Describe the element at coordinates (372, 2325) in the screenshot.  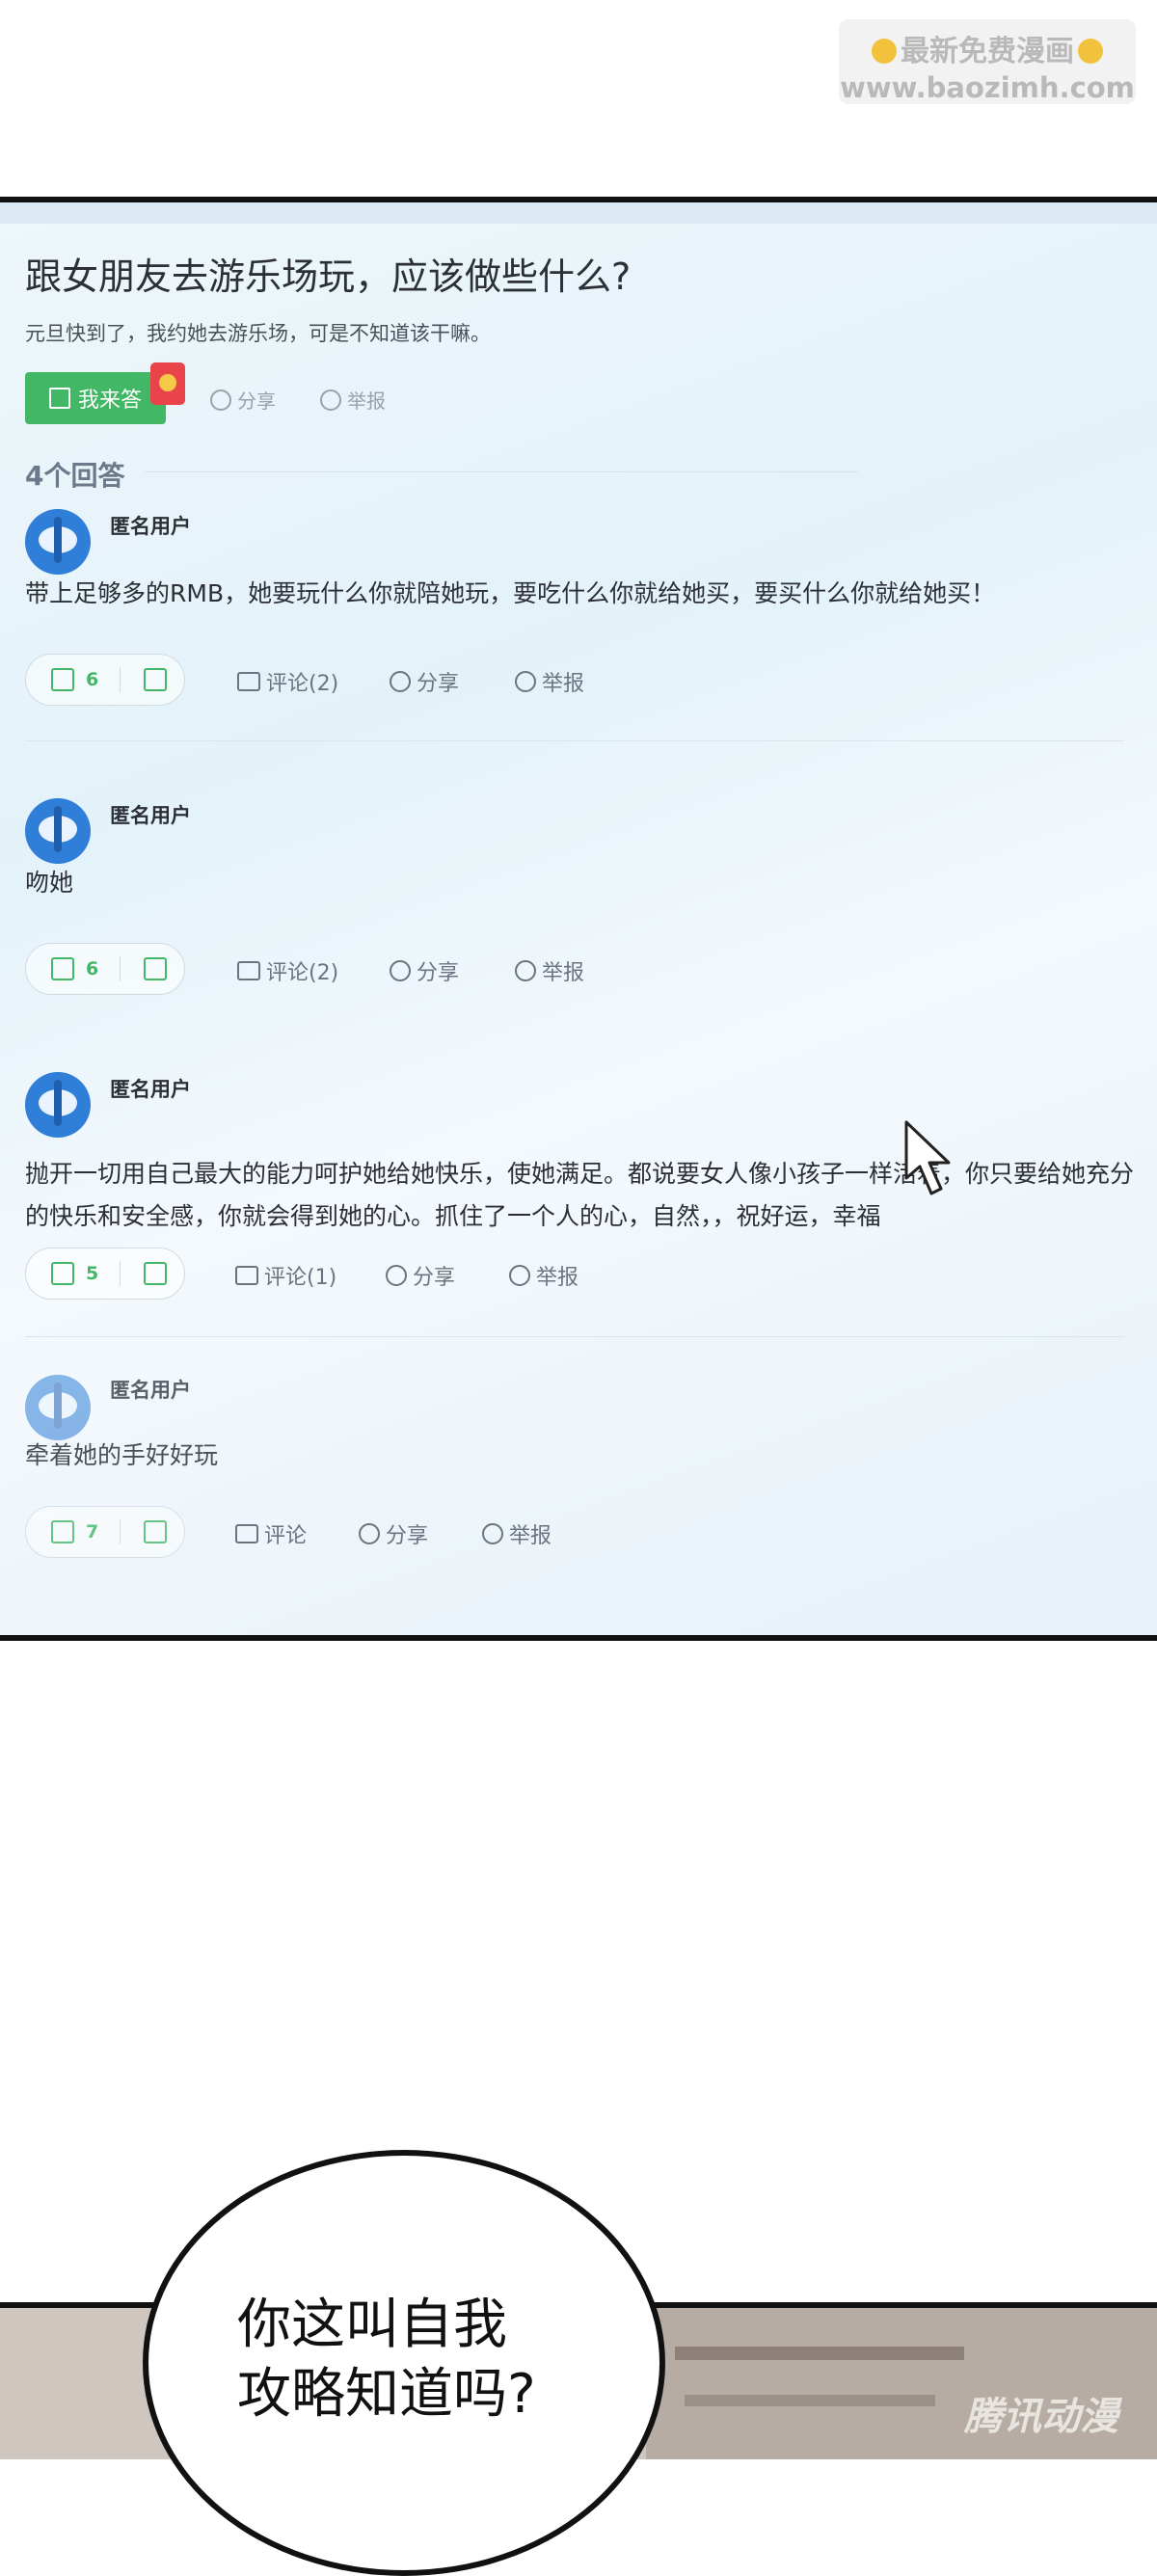
I see `speech-line1: 你这叫自我` at that location.